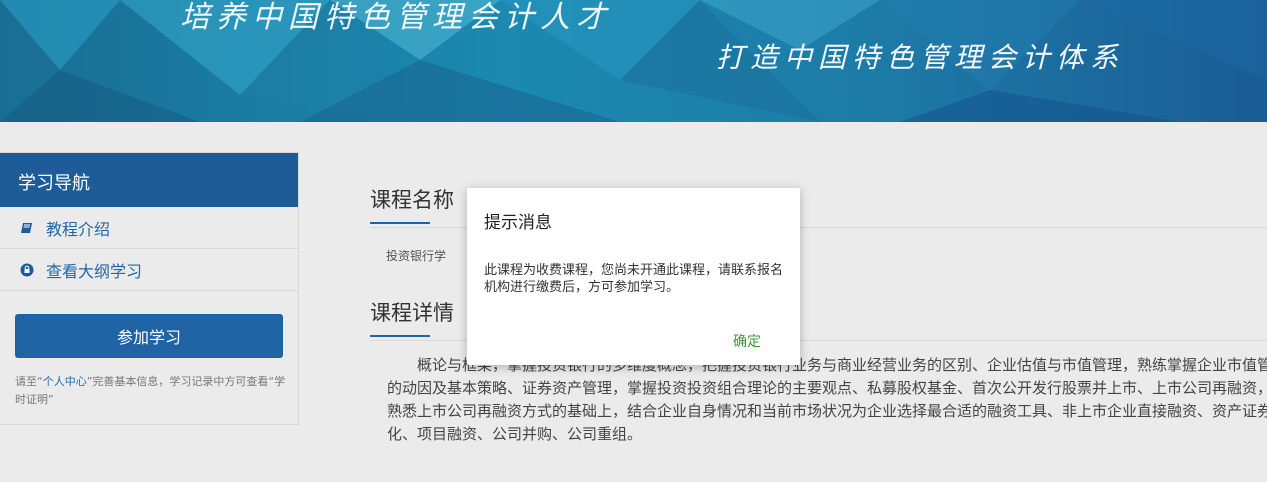  What do you see at coordinates (78, 229) in the screenshot?
I see `sidebar-item-label: 教程介绍` at bounding box center [78, 229].